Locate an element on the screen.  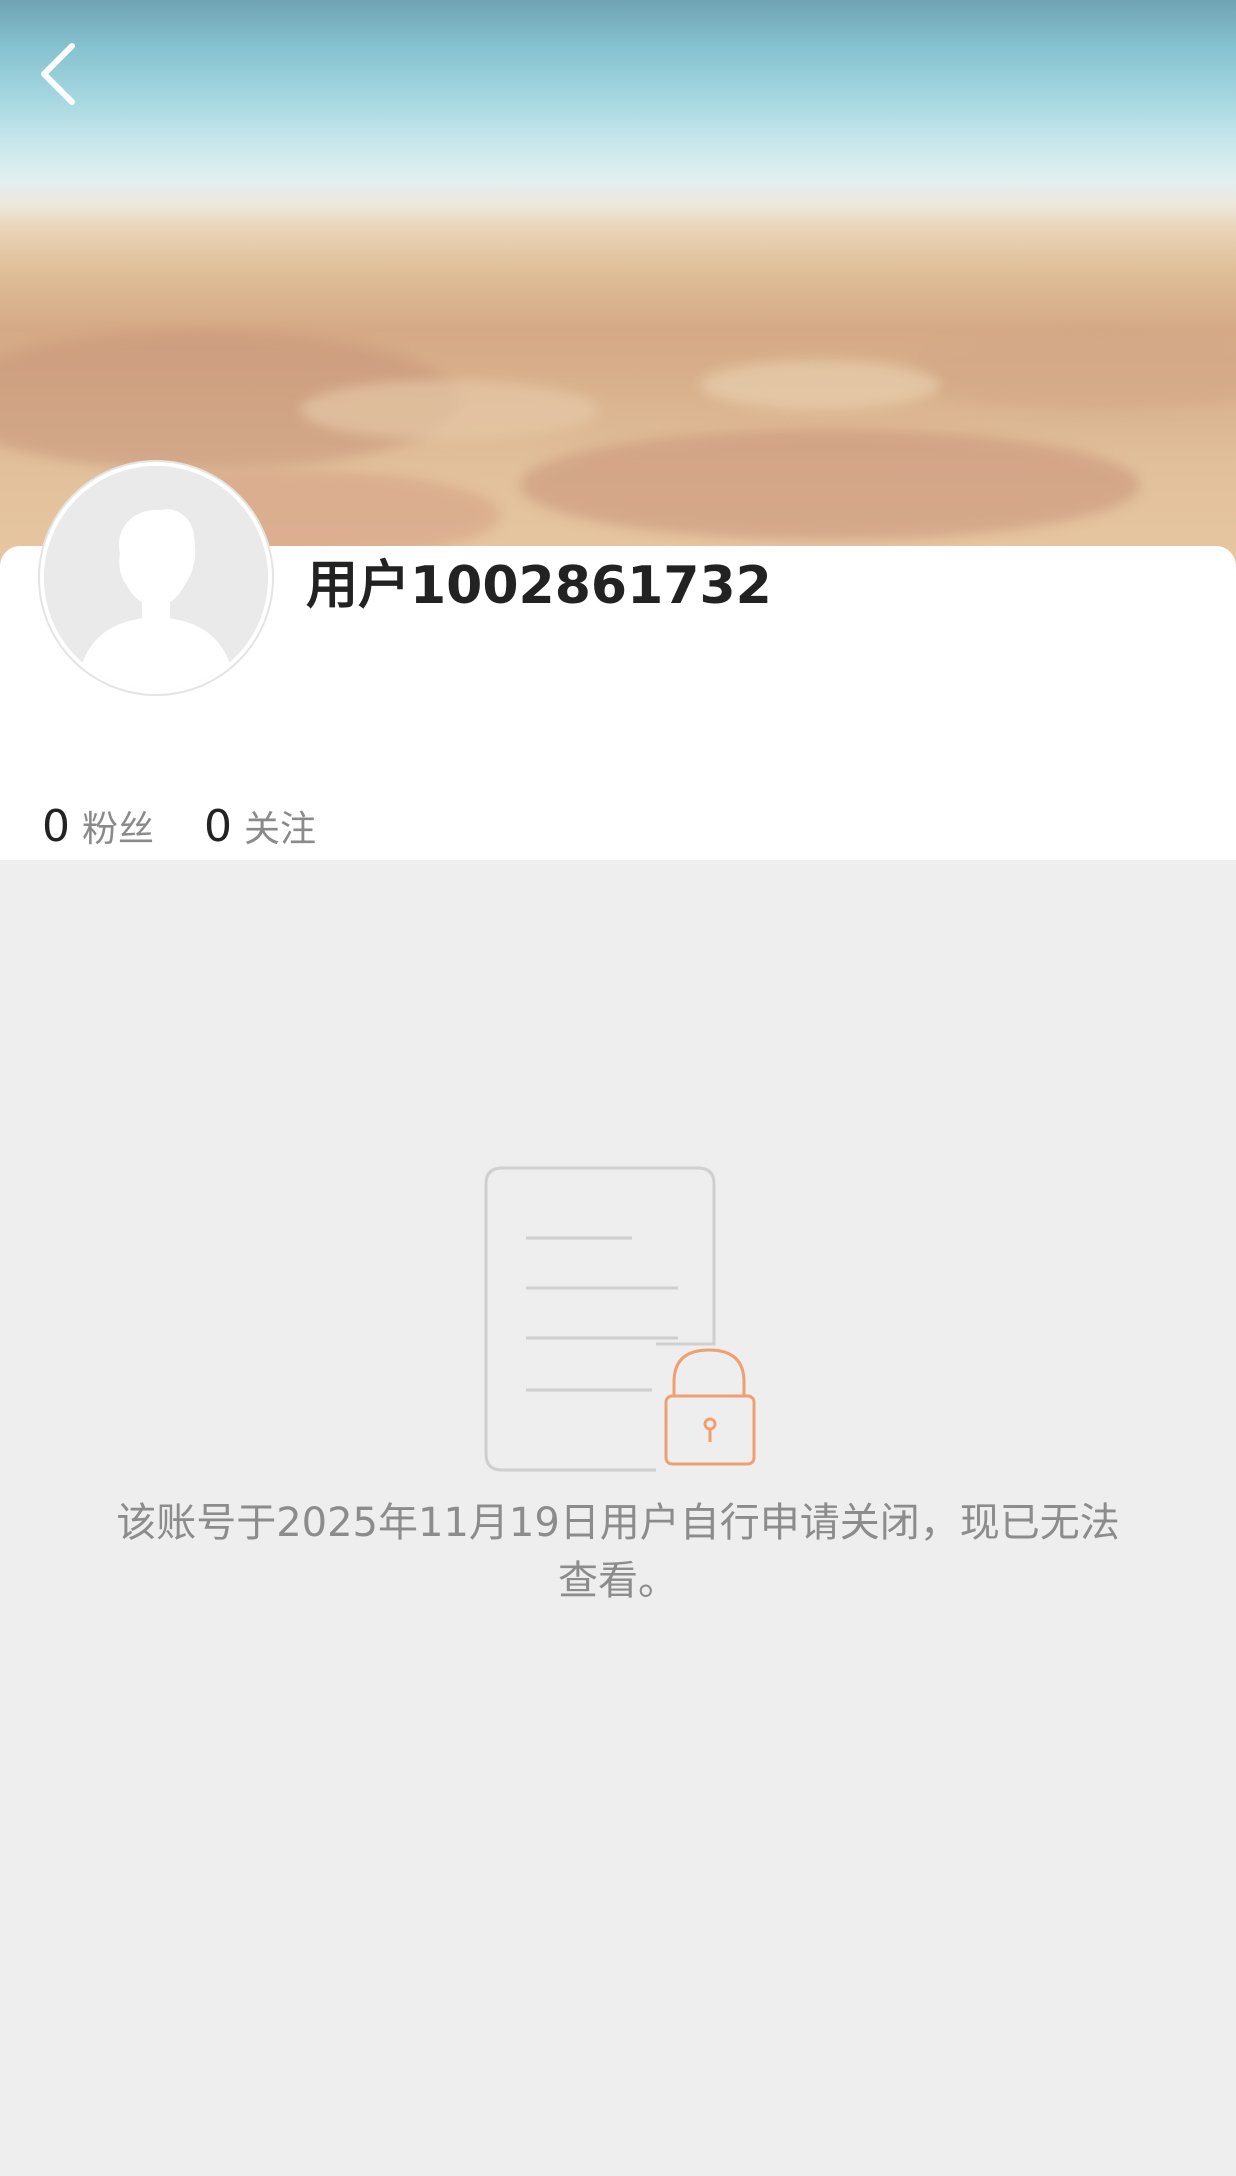
locked-document-icon is located at coordinates (620, 1319).